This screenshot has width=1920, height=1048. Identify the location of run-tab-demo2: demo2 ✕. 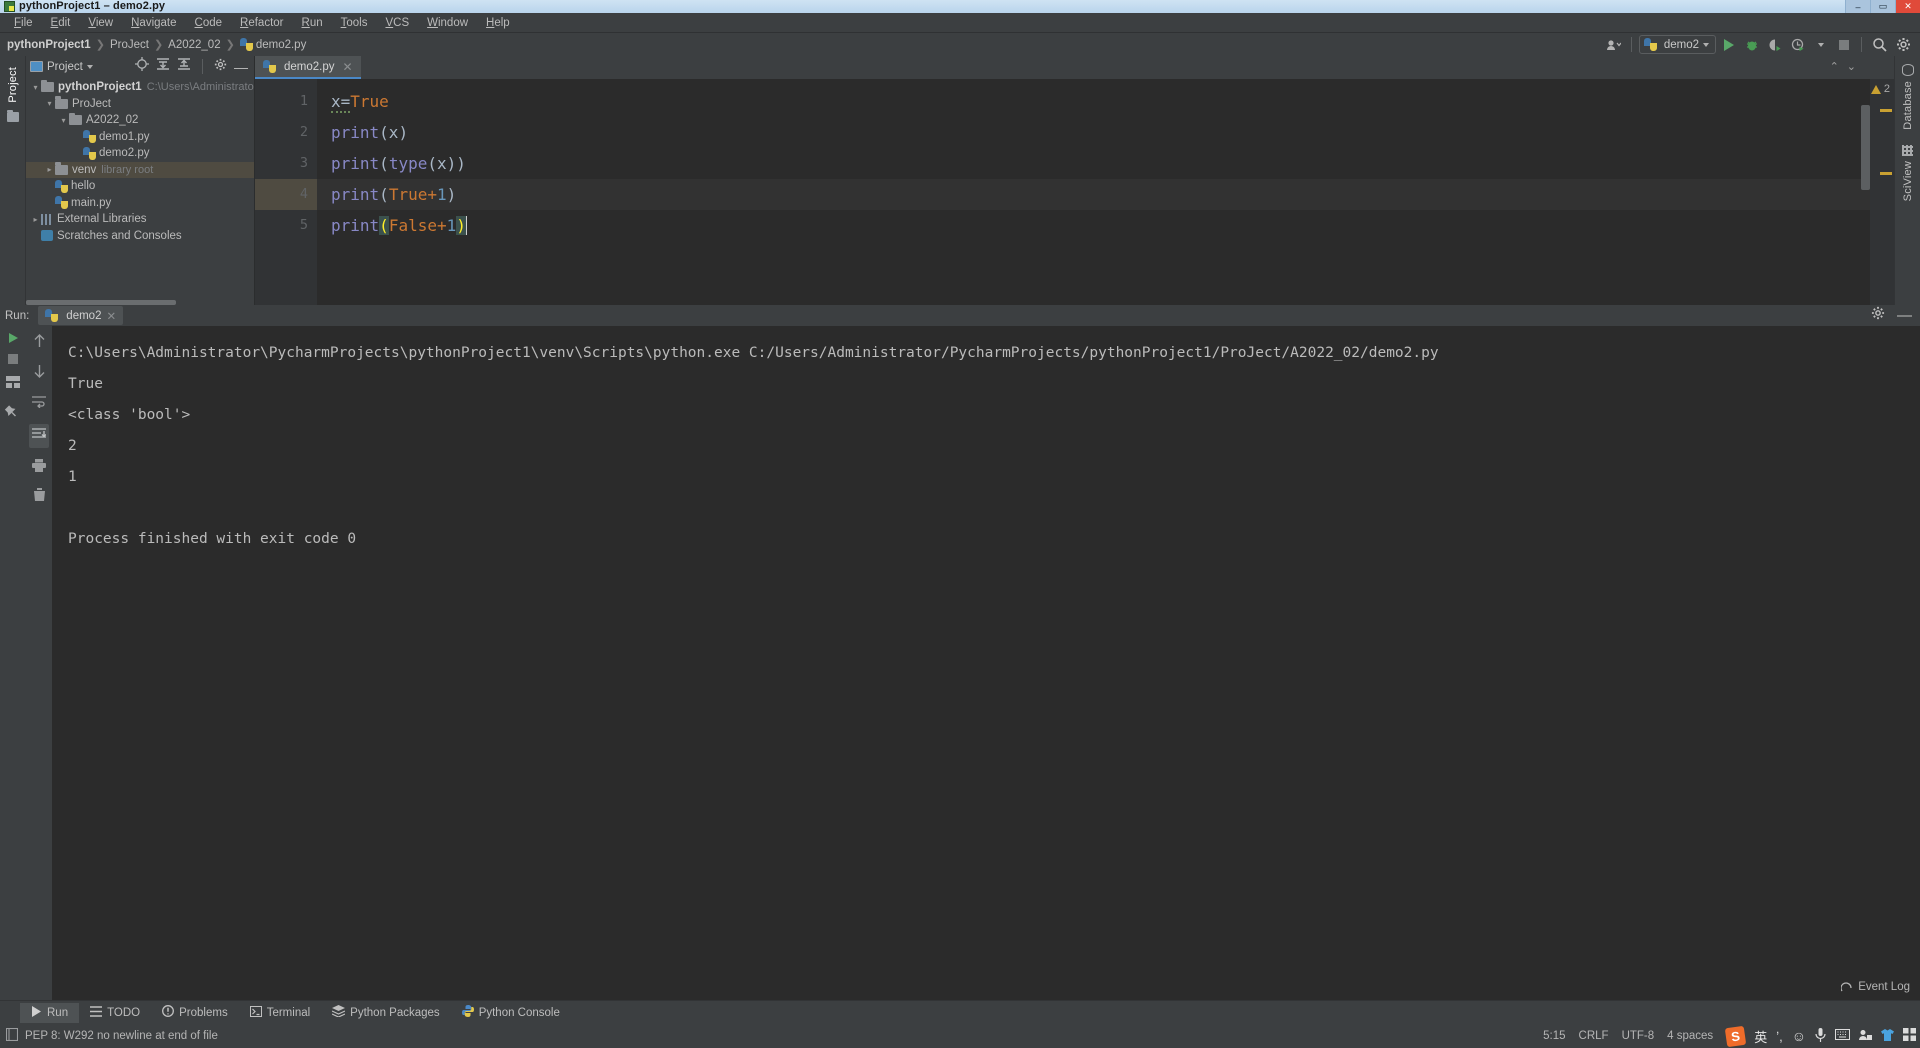
(81, 315).